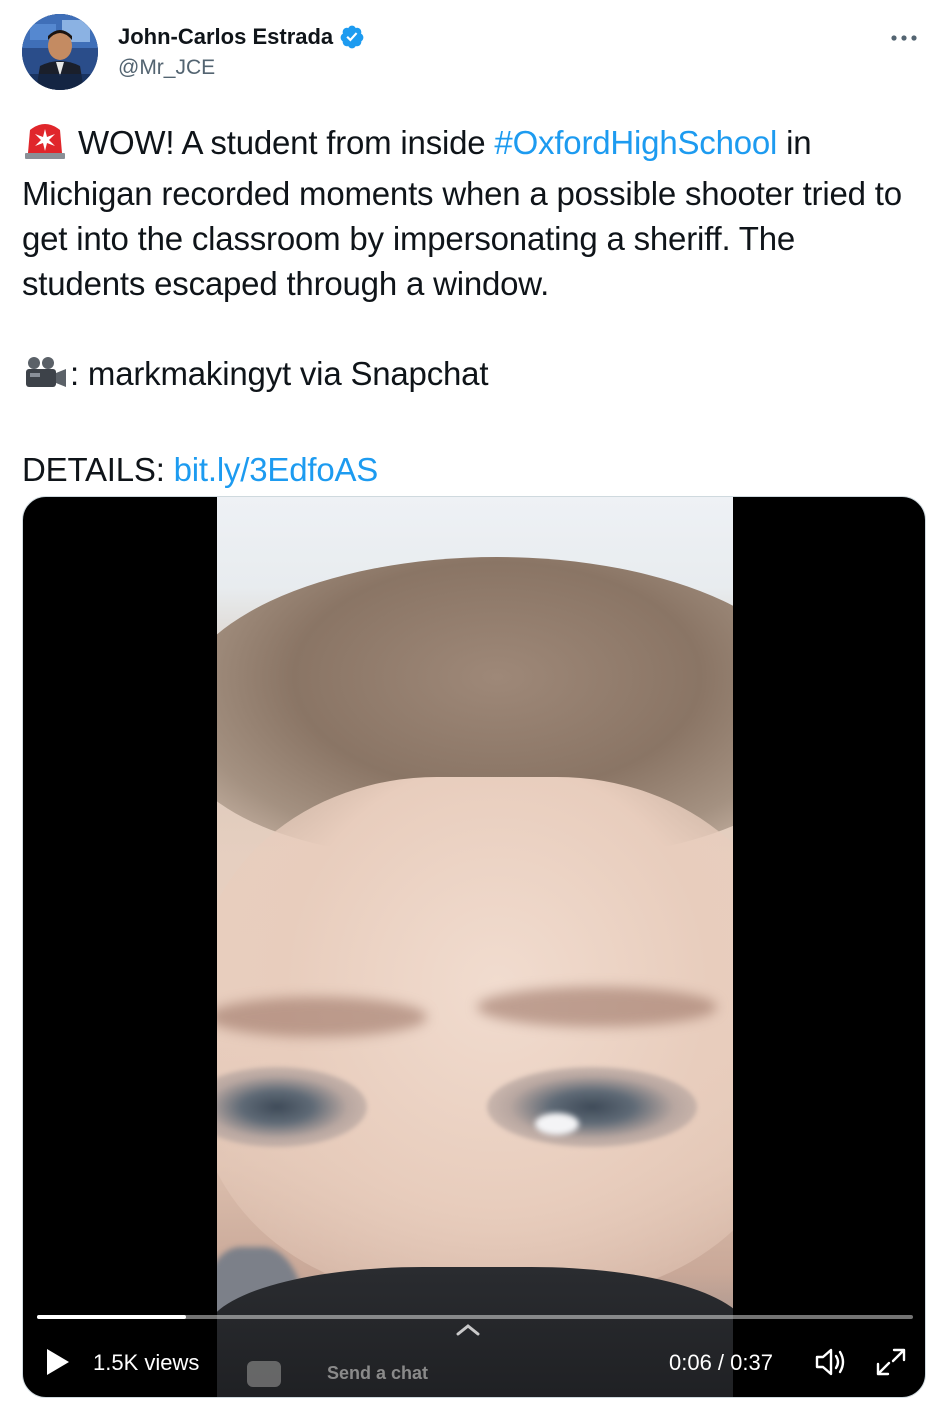 This screenshot has height=1414, width=938. I want to click on video-progress-fill, so click(111, 1317).